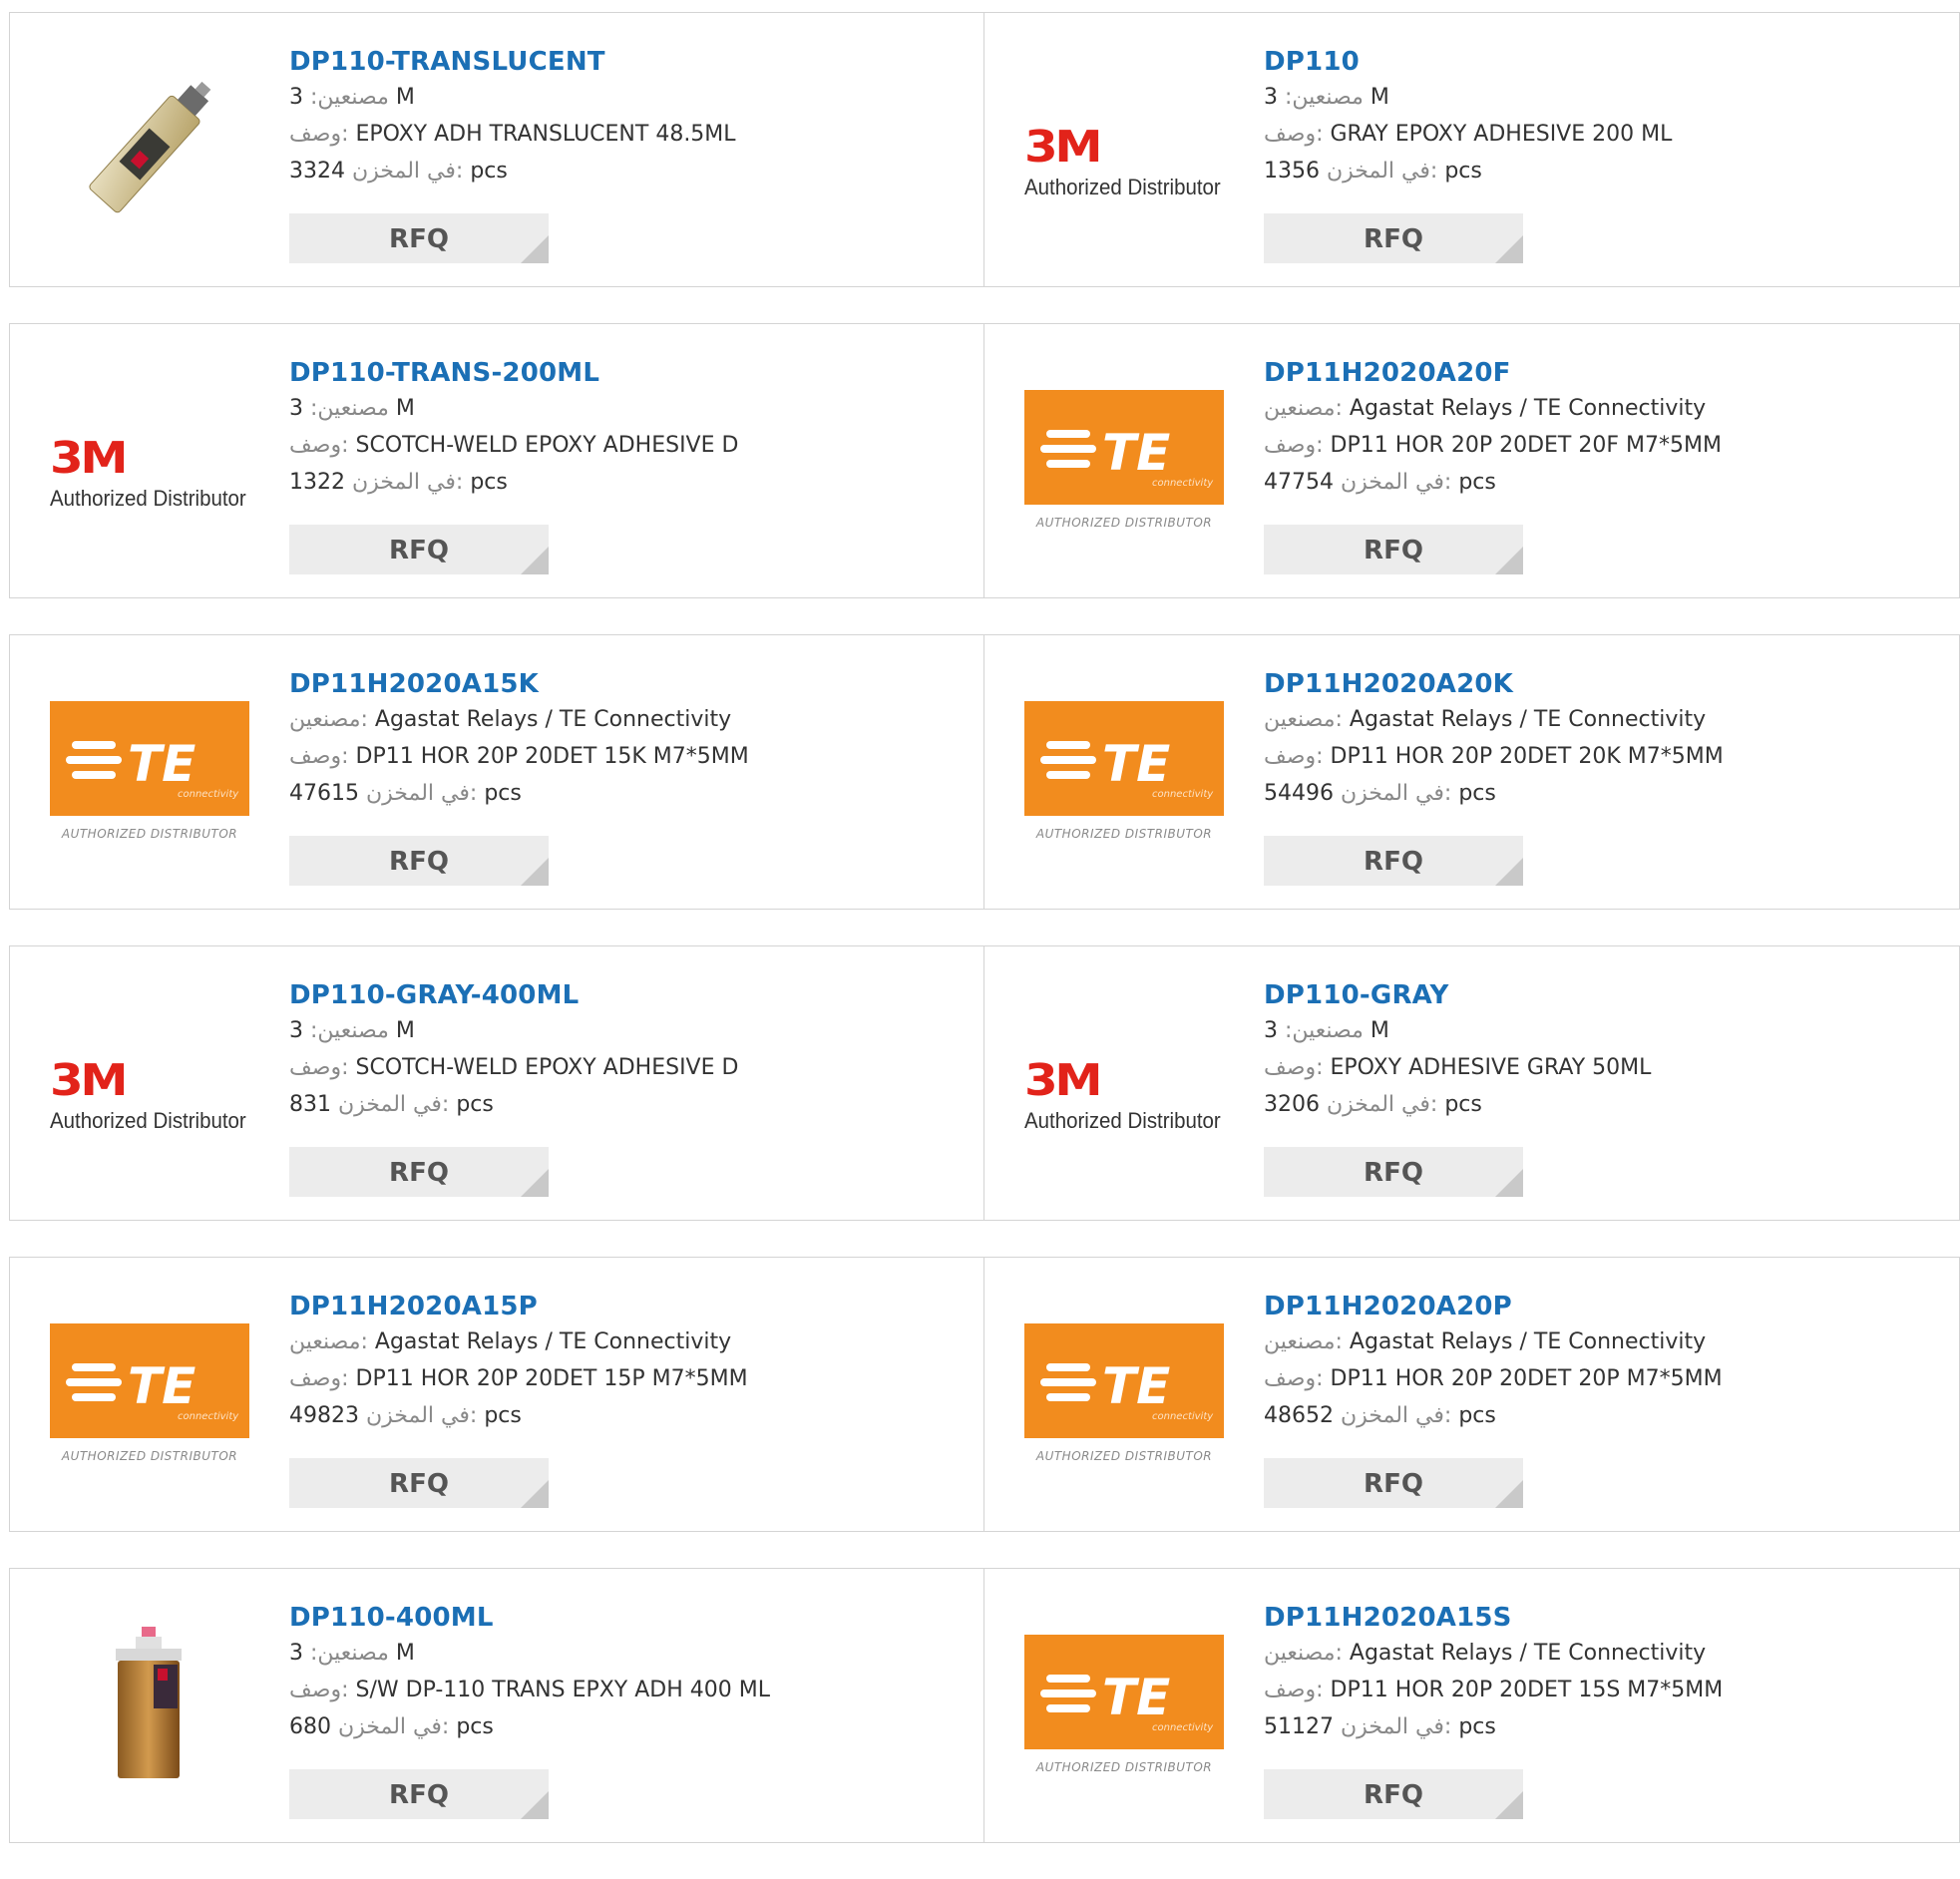  Describe the element at coordinates (414, 1306) in the screenshot. I see `part-number-link: DP11H2020A15P` at that location.